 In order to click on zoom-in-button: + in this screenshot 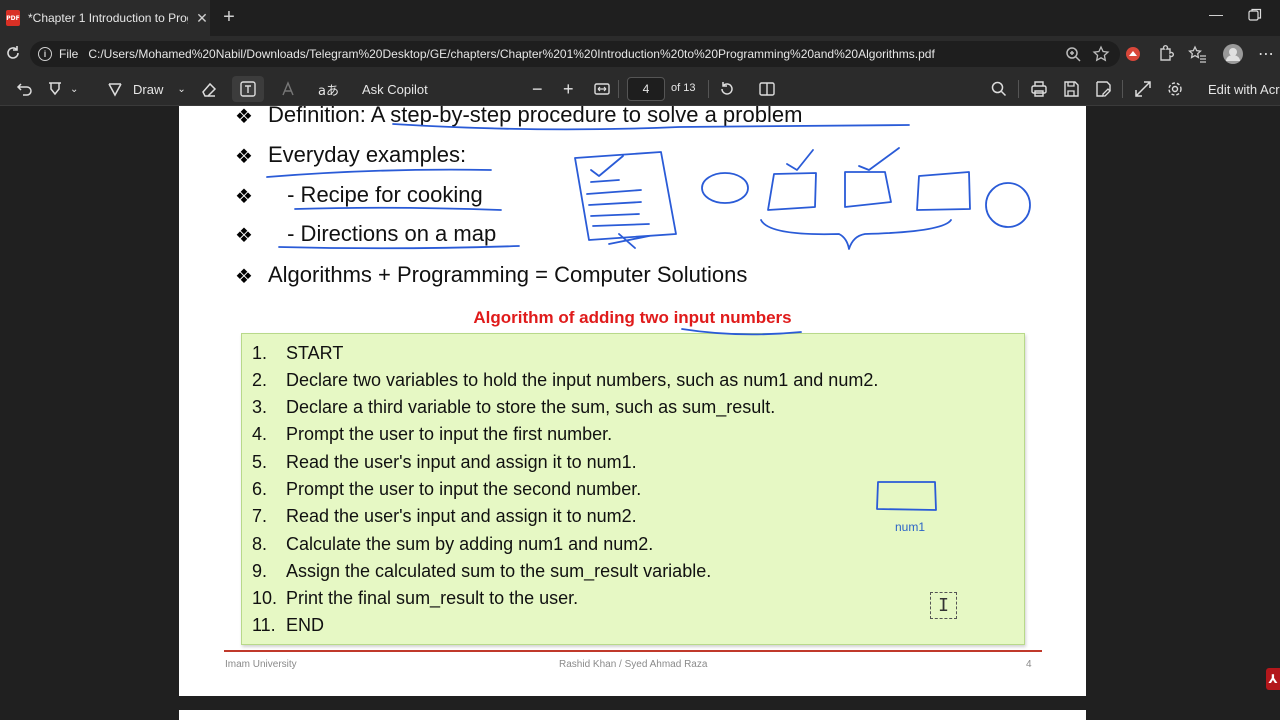, I will do `click(568, 89)`.